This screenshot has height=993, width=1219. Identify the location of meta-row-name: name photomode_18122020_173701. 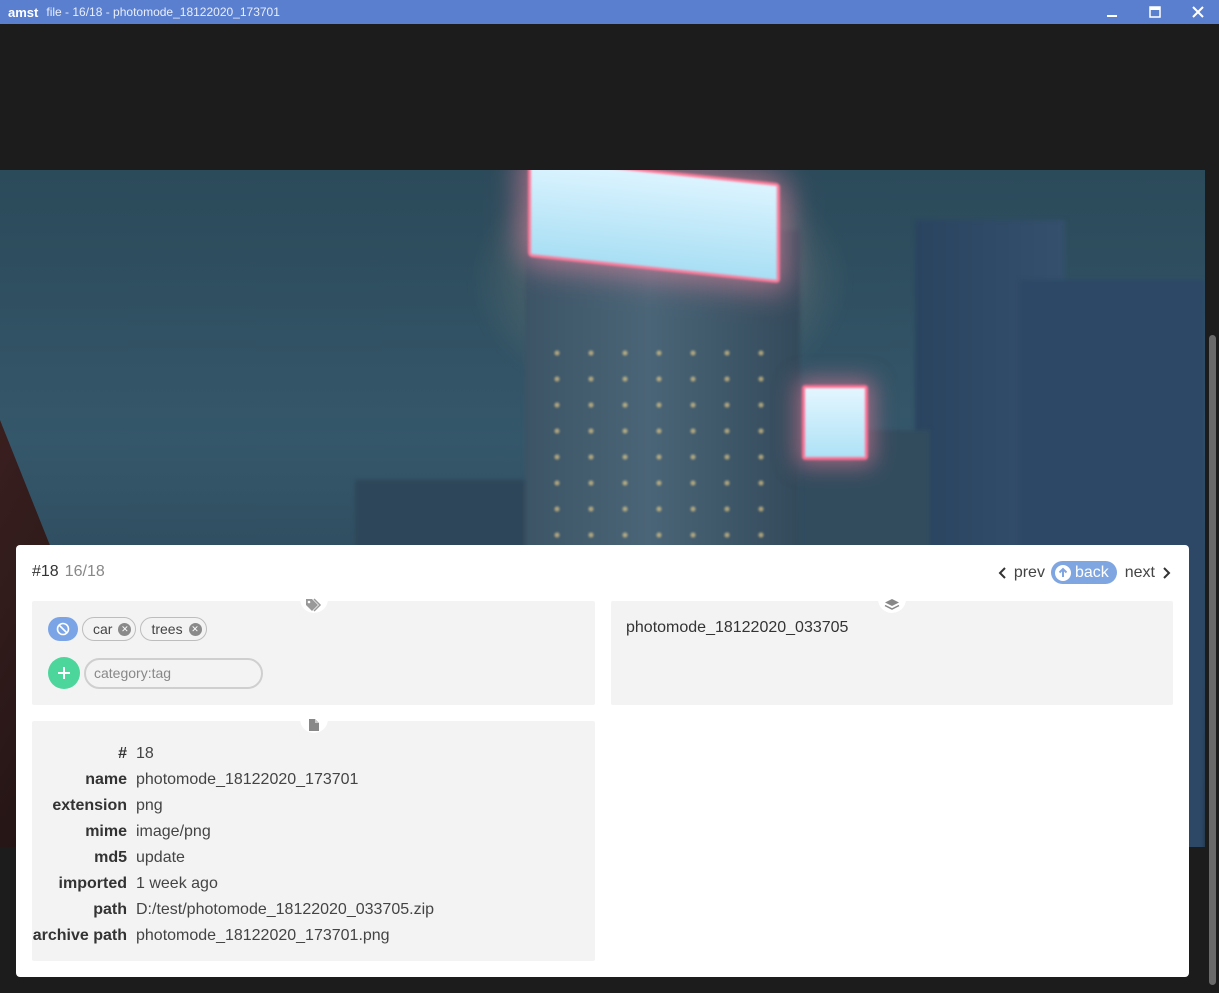
(313, 780).